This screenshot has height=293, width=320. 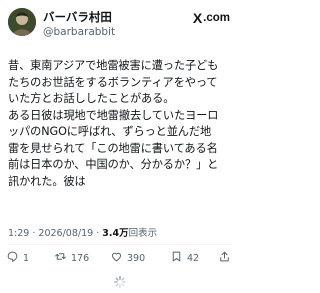 I want to click on action-bar: 1 176 390 42, so click(x=120, y=258).